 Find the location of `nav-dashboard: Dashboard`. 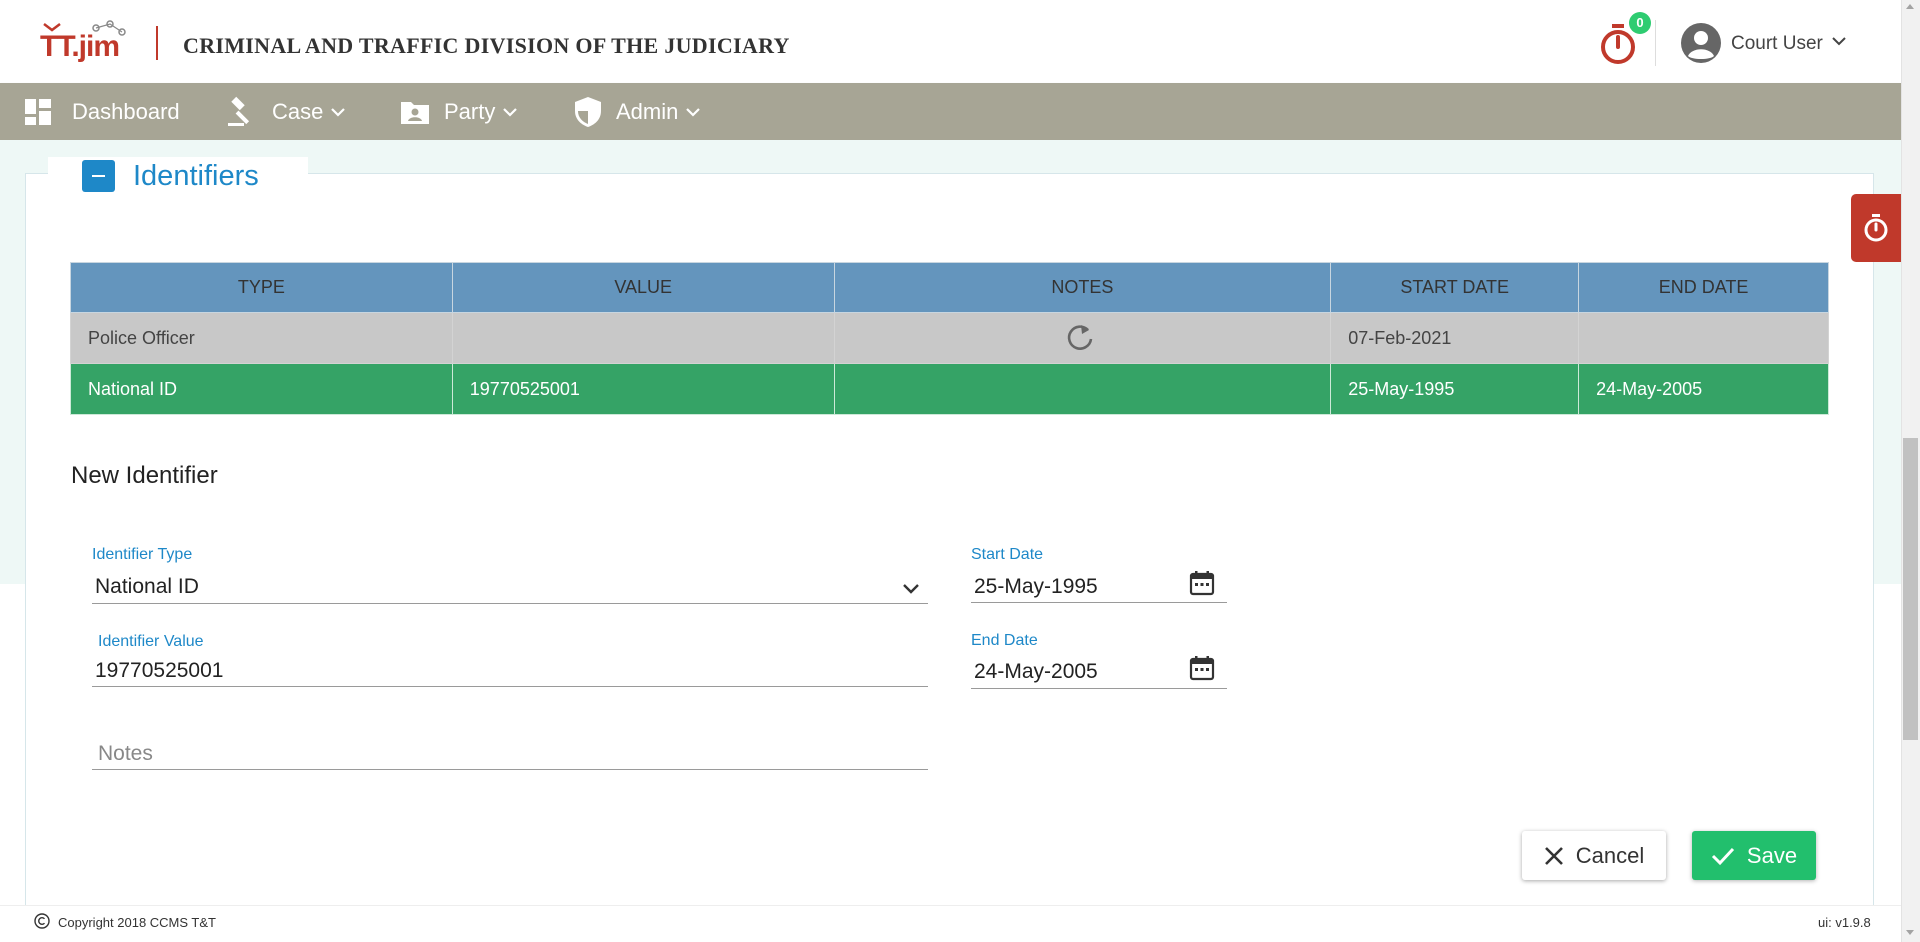

nav-dashboard: Dashboard is located at coordinates (102, 111).